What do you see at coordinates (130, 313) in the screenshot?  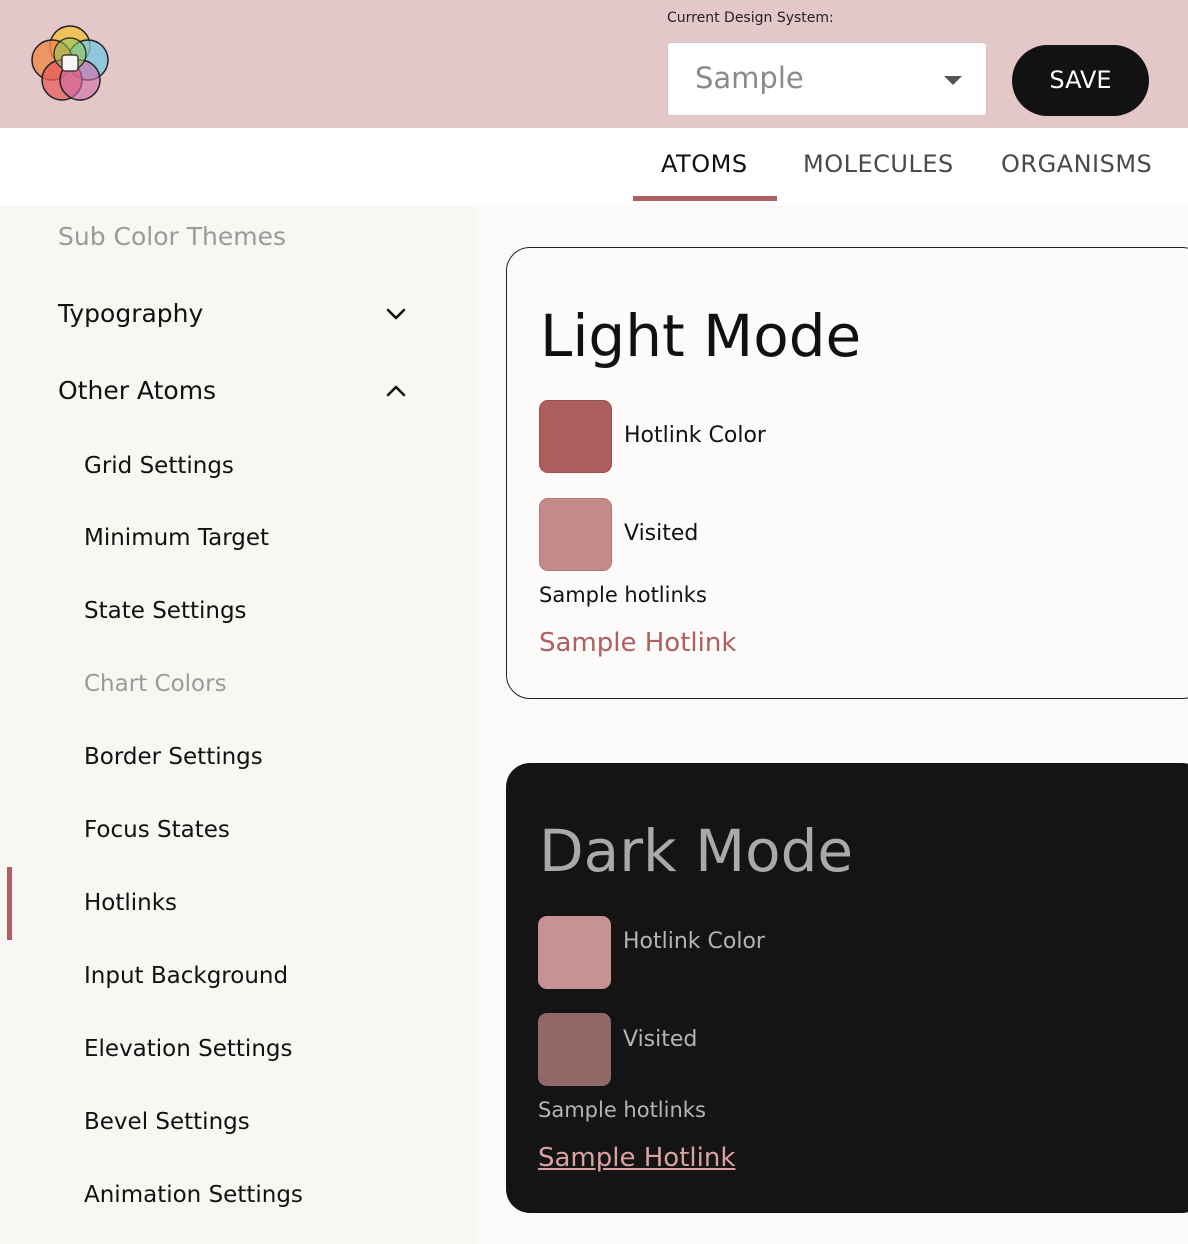 I see `sidebar-section-typography: Typography` at bounding box center [130, 313].